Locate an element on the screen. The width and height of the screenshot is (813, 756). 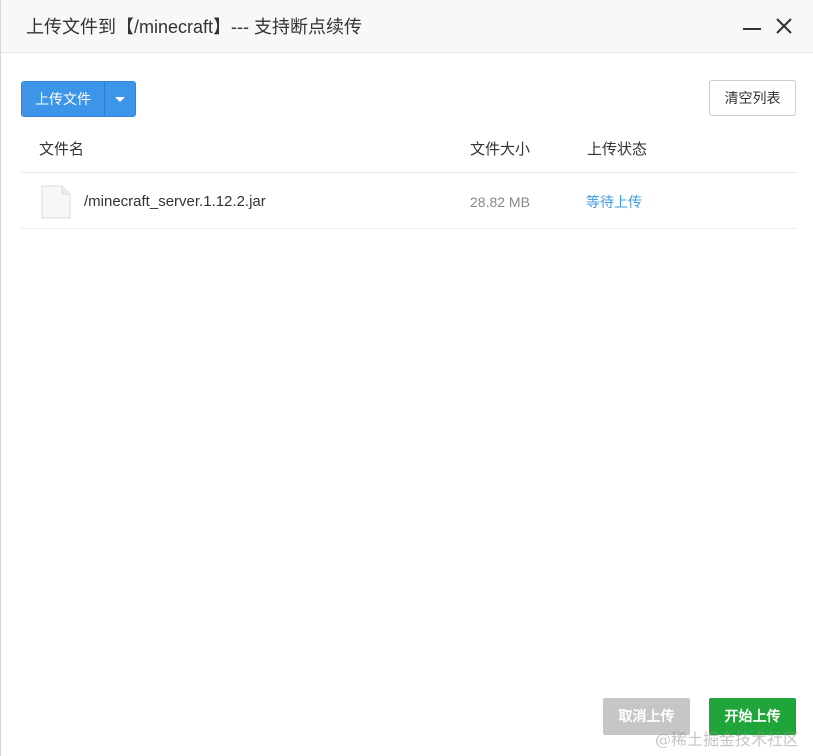
minimize-icon is located at coordinates (752, 29).